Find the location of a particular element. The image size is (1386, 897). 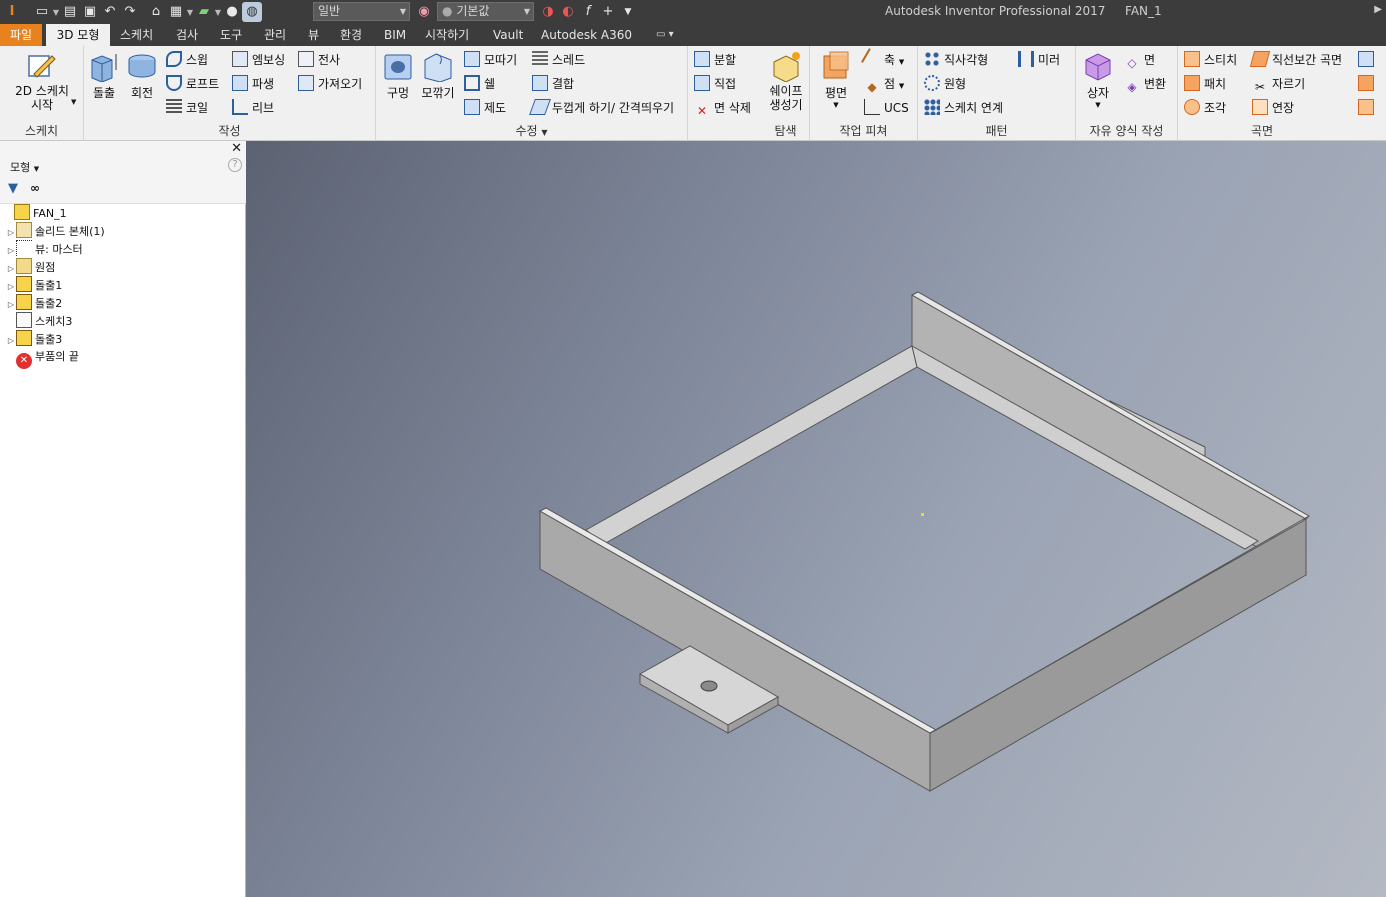

split-button: 분할 is located at coordinates (715, 60).